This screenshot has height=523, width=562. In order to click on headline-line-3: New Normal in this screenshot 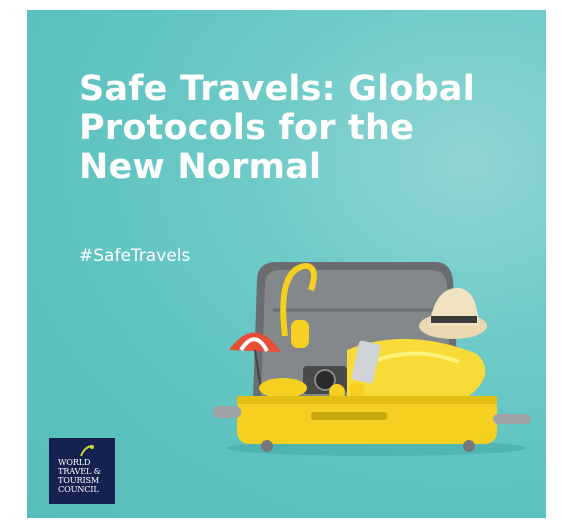, I will do `click(200, 167)`.